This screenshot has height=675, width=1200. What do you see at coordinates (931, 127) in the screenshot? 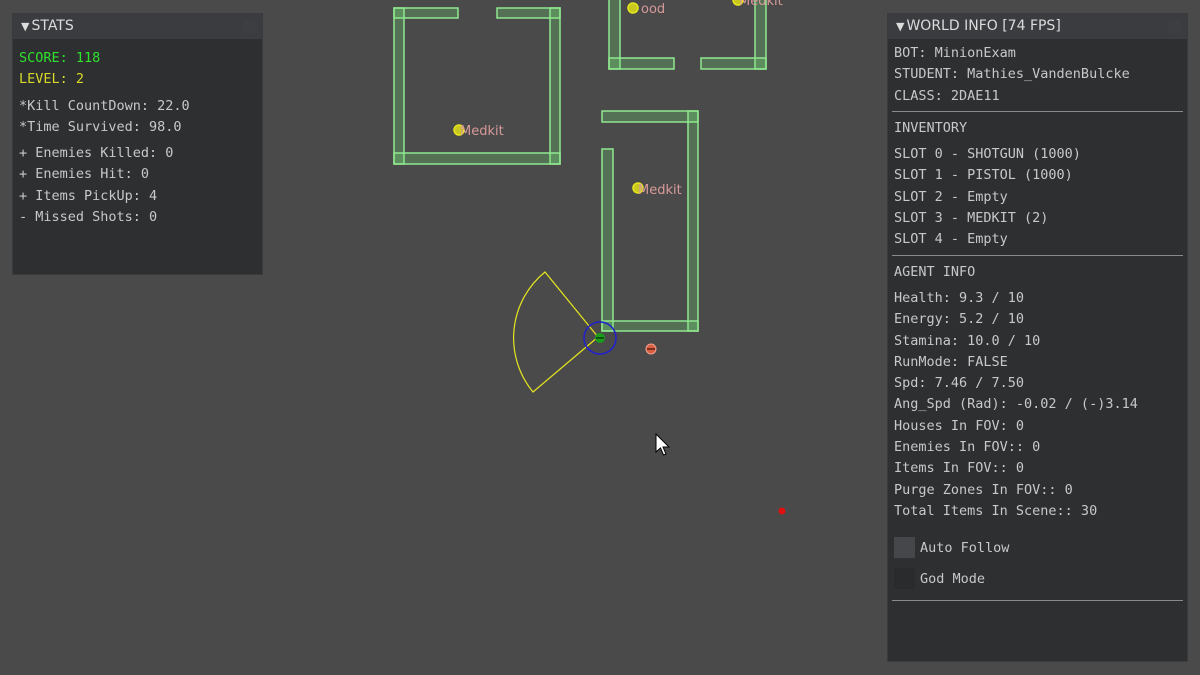
I see `inventory-heading: INVENTORY` at bounding box center [931, 127].